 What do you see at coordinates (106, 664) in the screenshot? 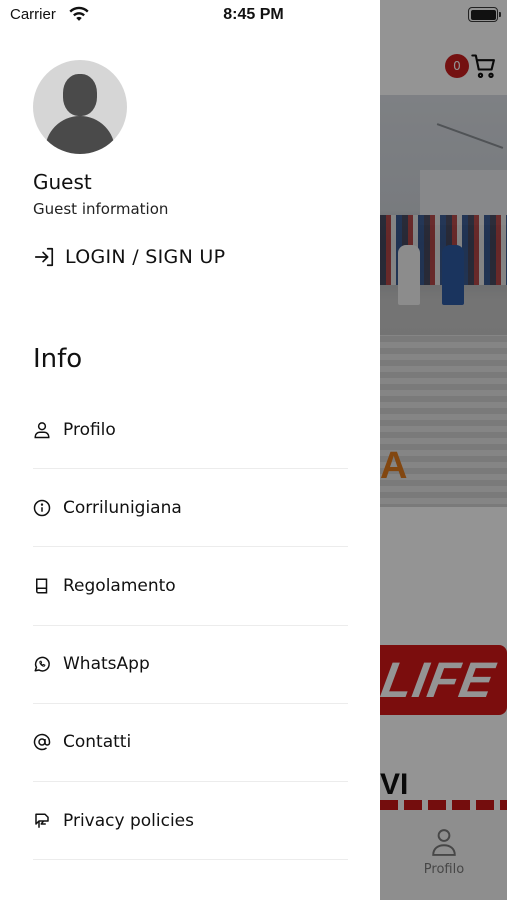
I see `menu-item-label: WhatsApp` at bounding box center [106, 664].